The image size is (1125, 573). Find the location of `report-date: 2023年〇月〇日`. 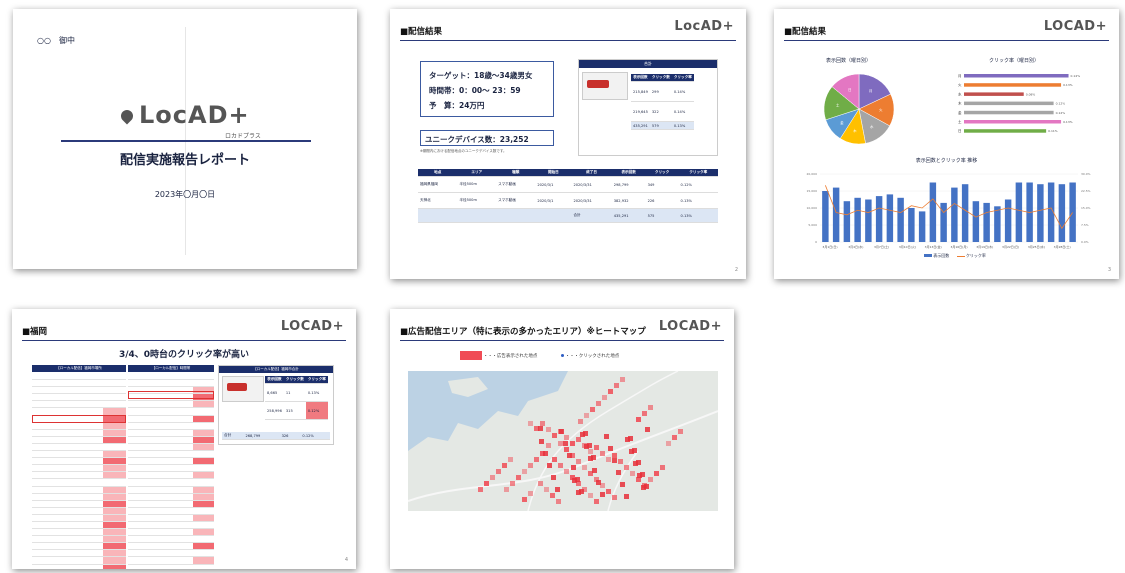

report-date: 2023年〇月〇日 is located at coordinates (185, 194).